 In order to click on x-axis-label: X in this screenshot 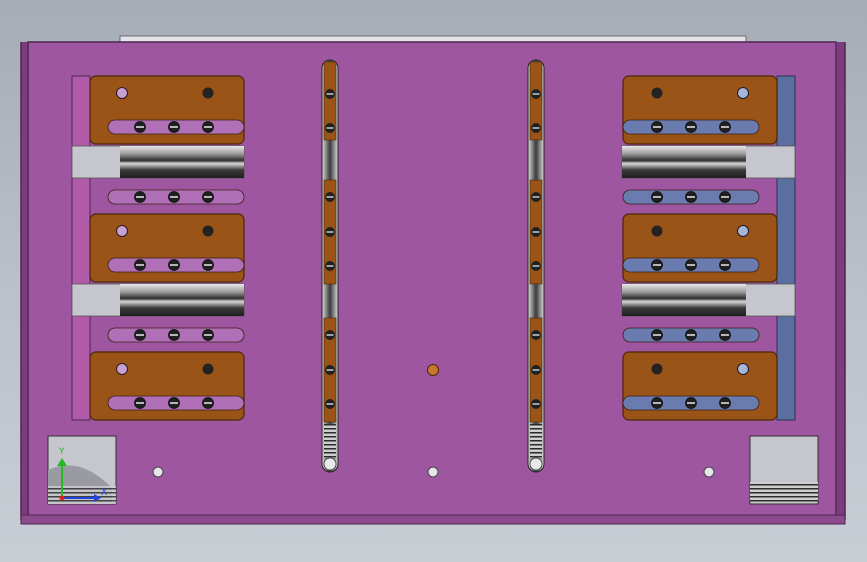, I will do `click(104, 493)`.